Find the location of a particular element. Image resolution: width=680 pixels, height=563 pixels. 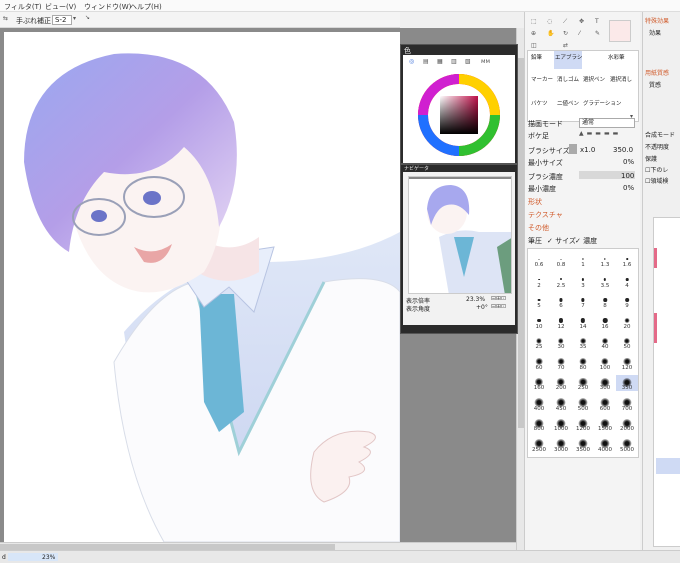

canvas-horizontal-scrollbar is located at coordinates (258, 546).